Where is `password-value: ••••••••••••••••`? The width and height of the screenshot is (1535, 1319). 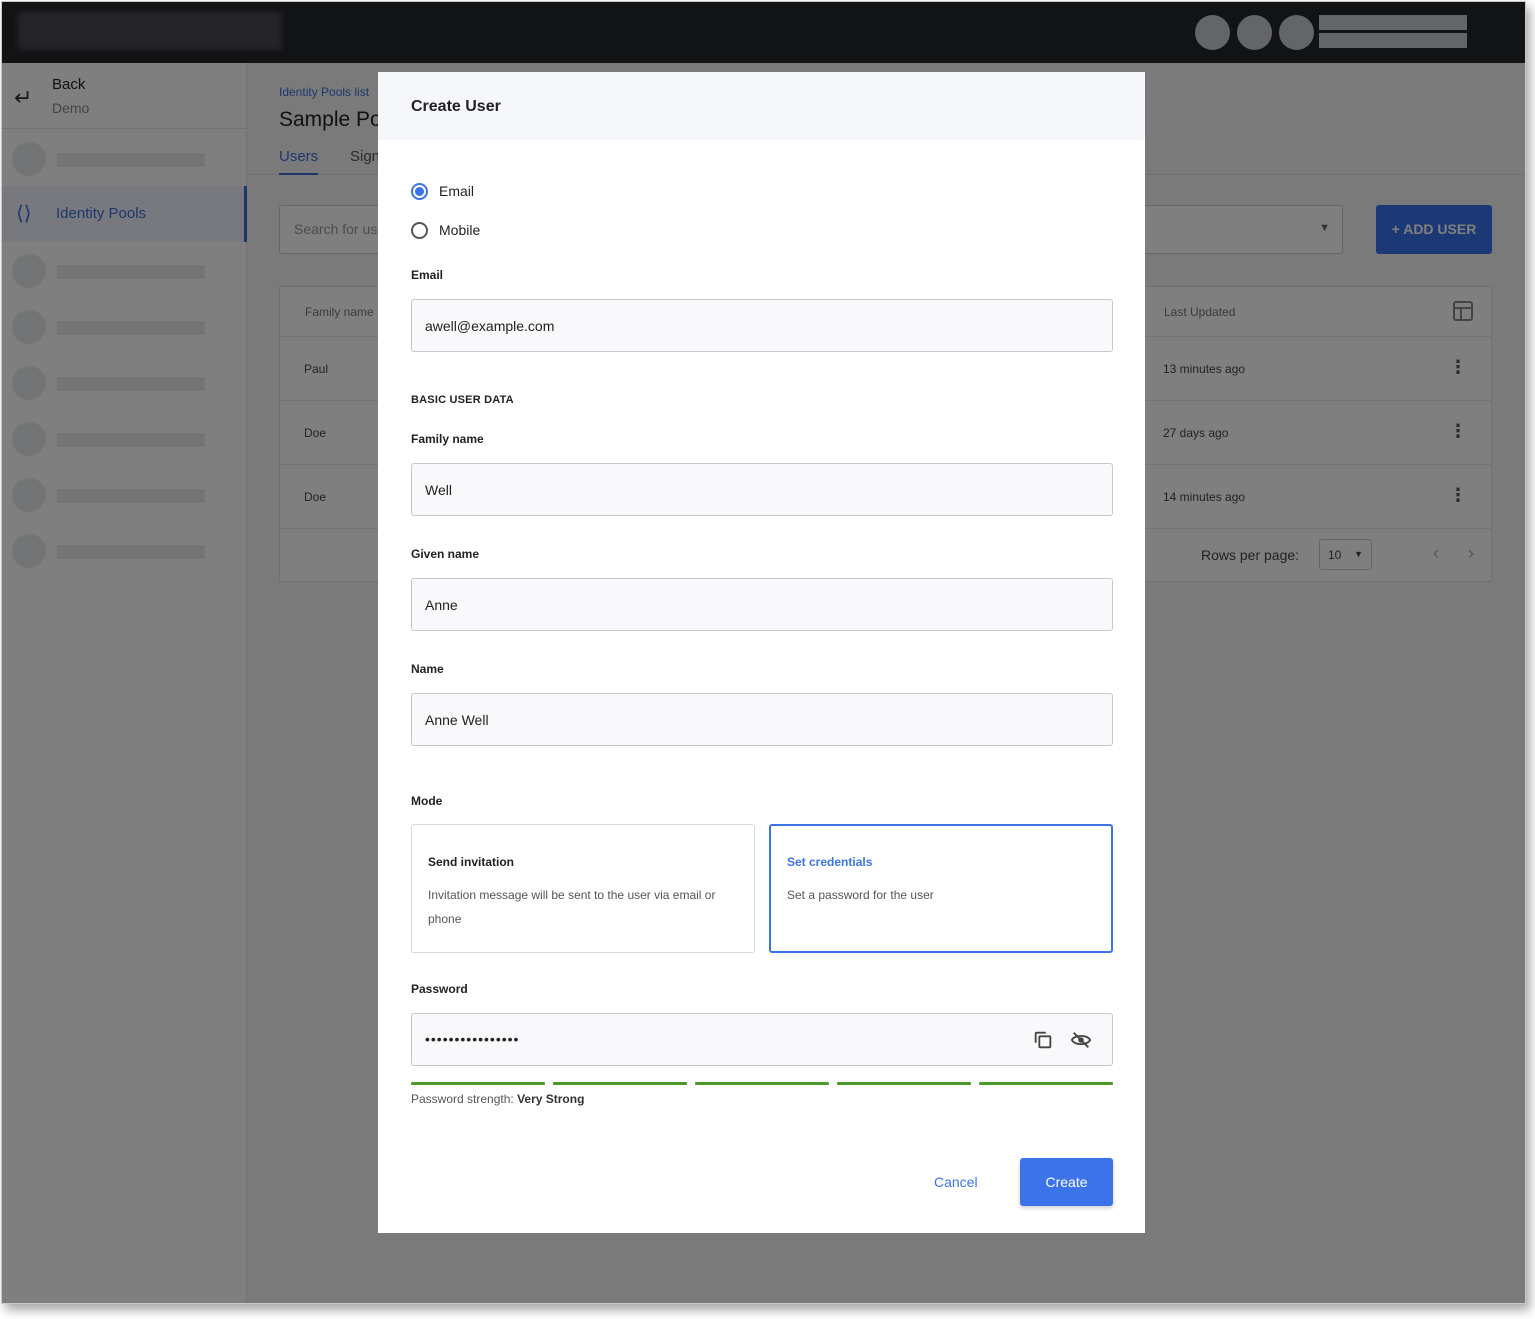 password-value: •••••••••••••••• is located at coordinates (472, 1039).